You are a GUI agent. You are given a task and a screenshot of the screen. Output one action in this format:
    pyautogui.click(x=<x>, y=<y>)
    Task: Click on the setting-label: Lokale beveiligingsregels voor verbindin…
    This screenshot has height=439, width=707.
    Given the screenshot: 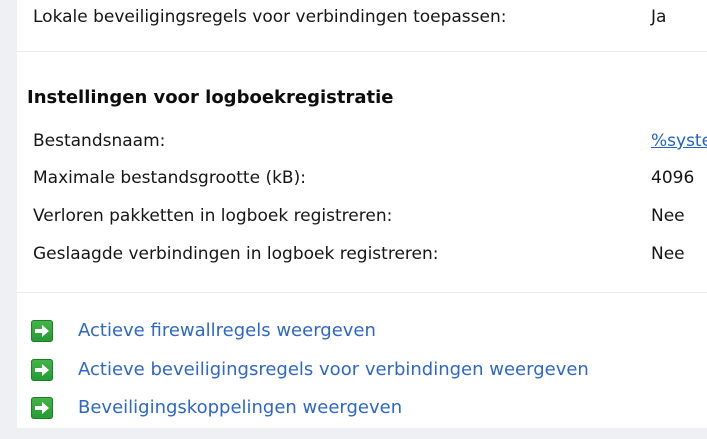 What is the action you would take?
    pyautogui.click(x=270, y=17)
    